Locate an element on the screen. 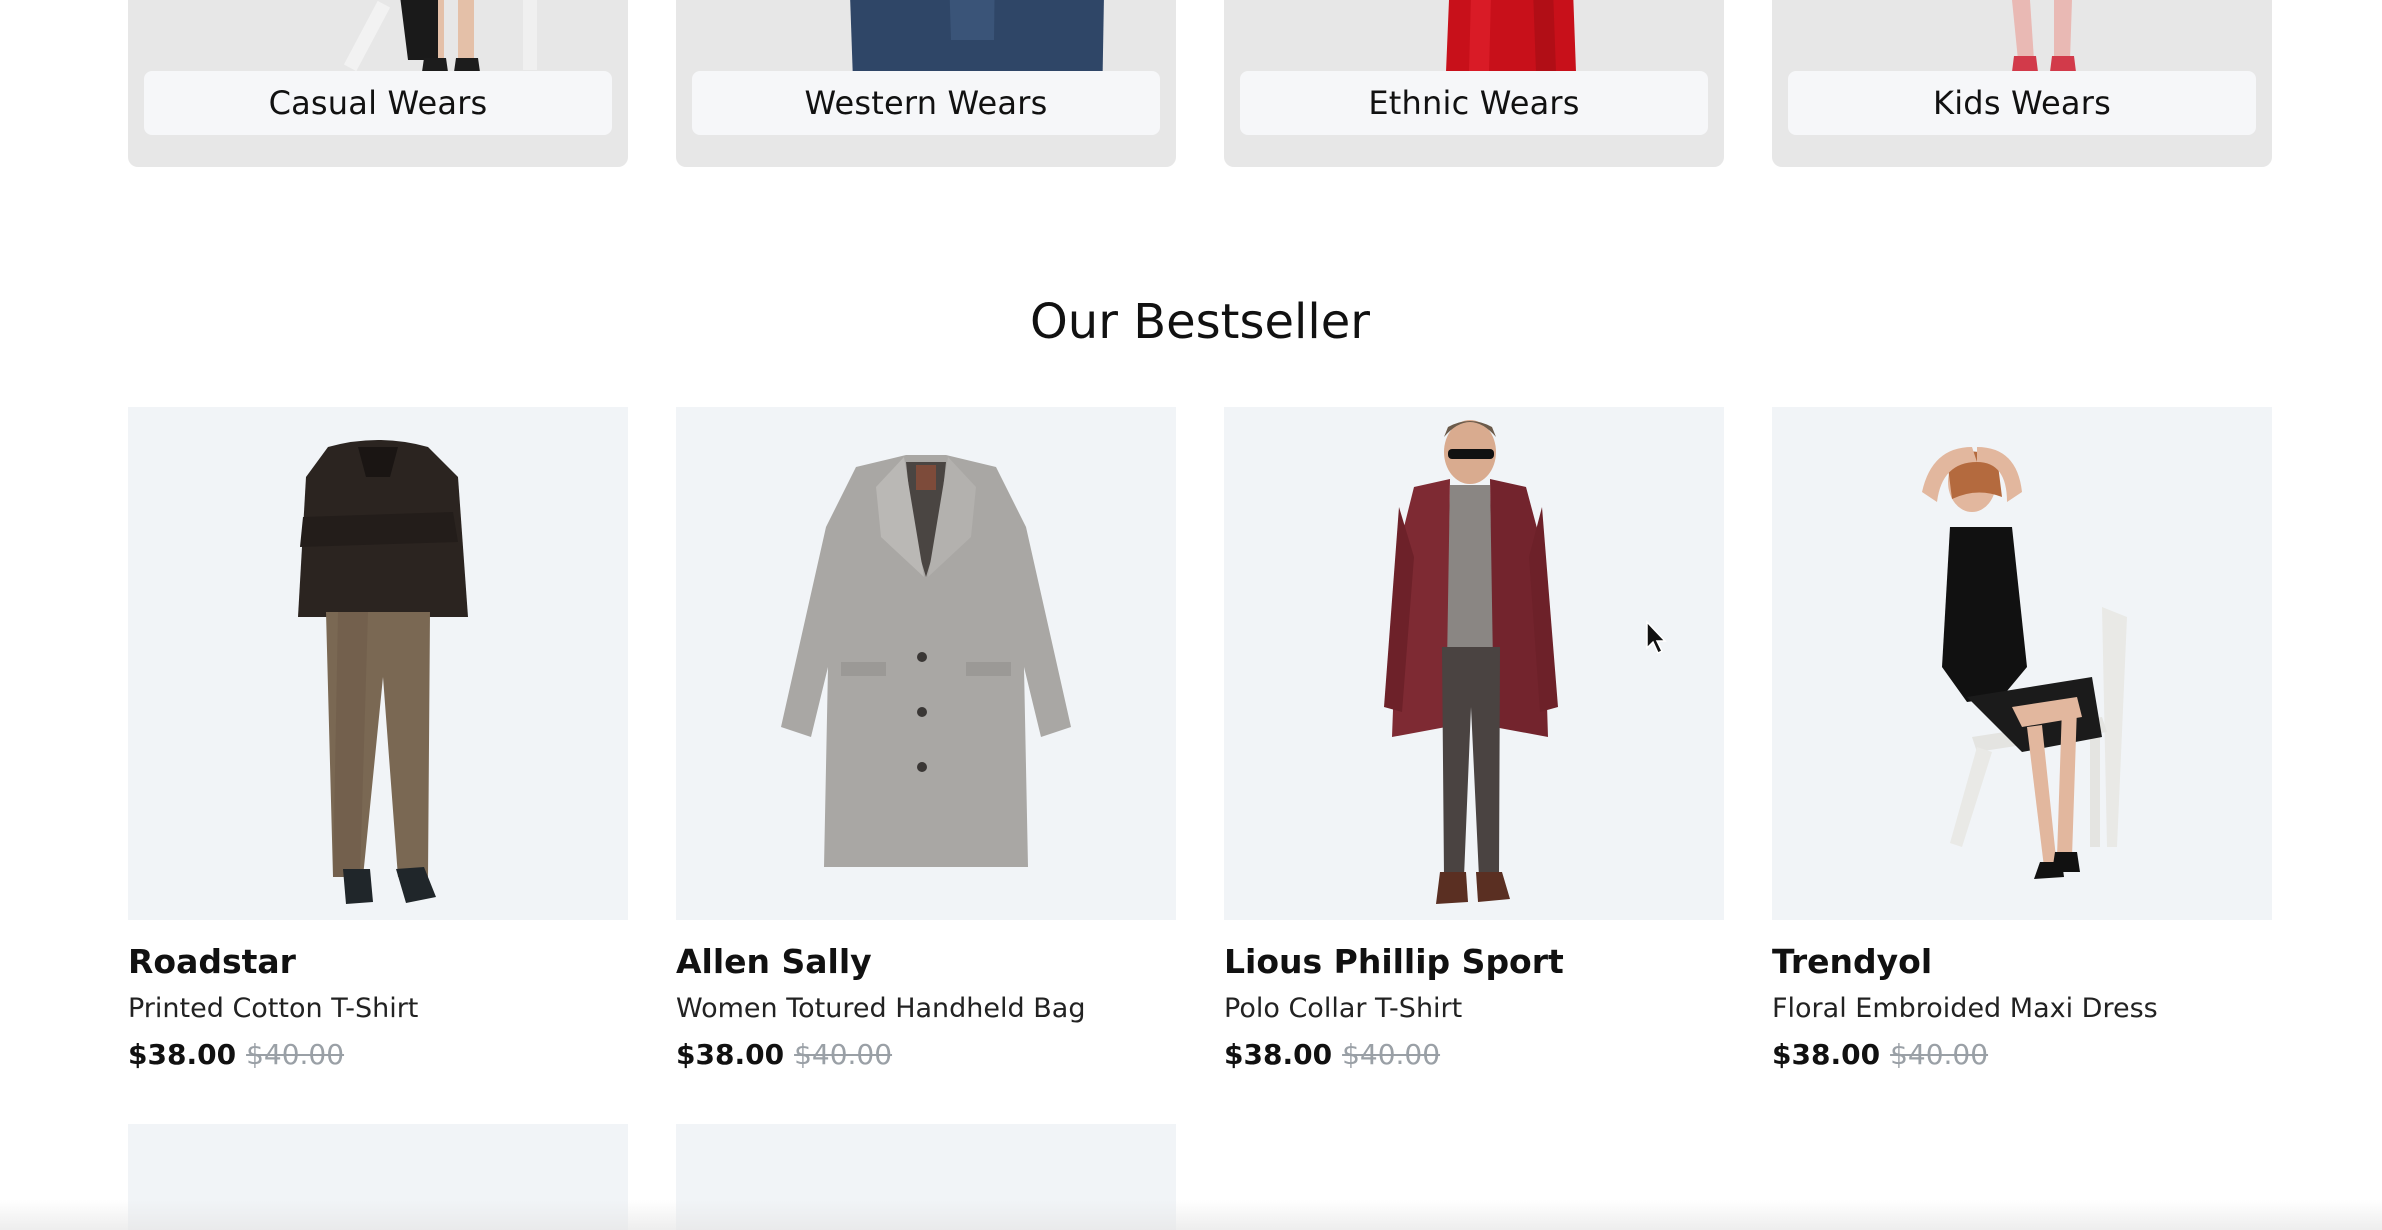 This screenshot has width=2382, height=1230. category-image-western is located at coordinates (926, 36).